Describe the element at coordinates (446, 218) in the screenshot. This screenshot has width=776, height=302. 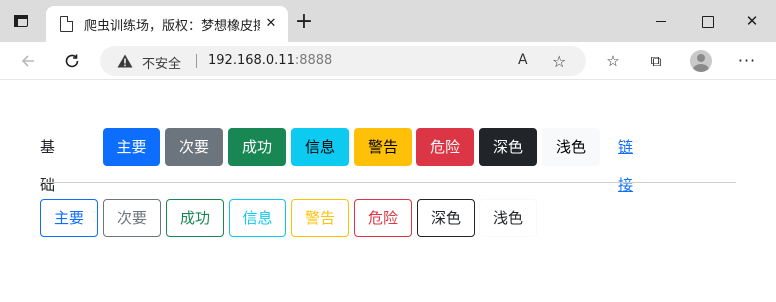
I see `outline-dark-button: 深色` at that location.